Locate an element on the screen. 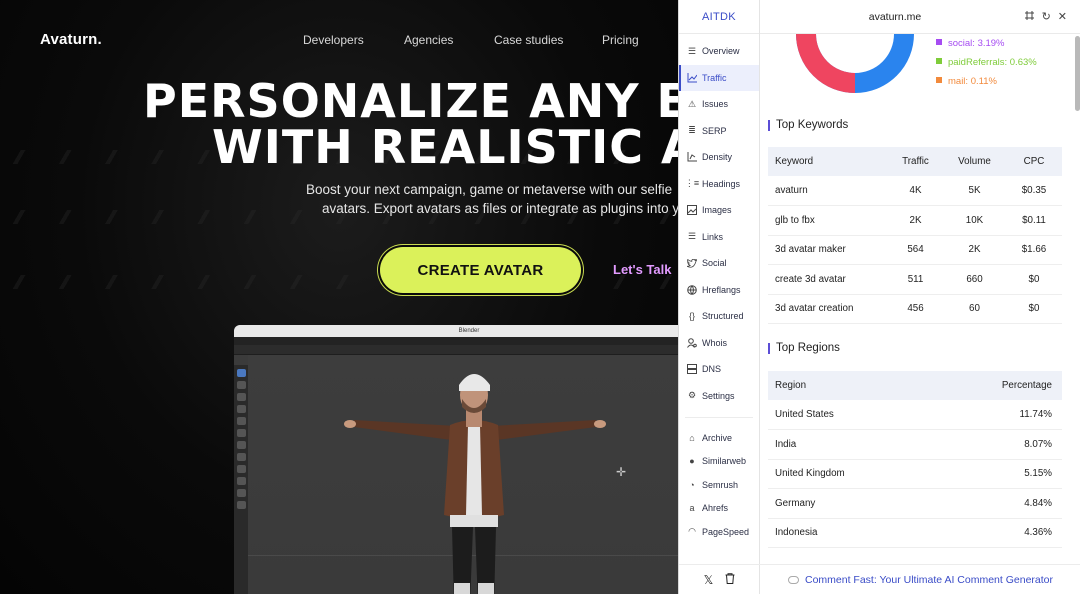 The height and width of the screenshot is (594, 1080). sidebar-item-label: Issues is located at coordinates (715, 104).